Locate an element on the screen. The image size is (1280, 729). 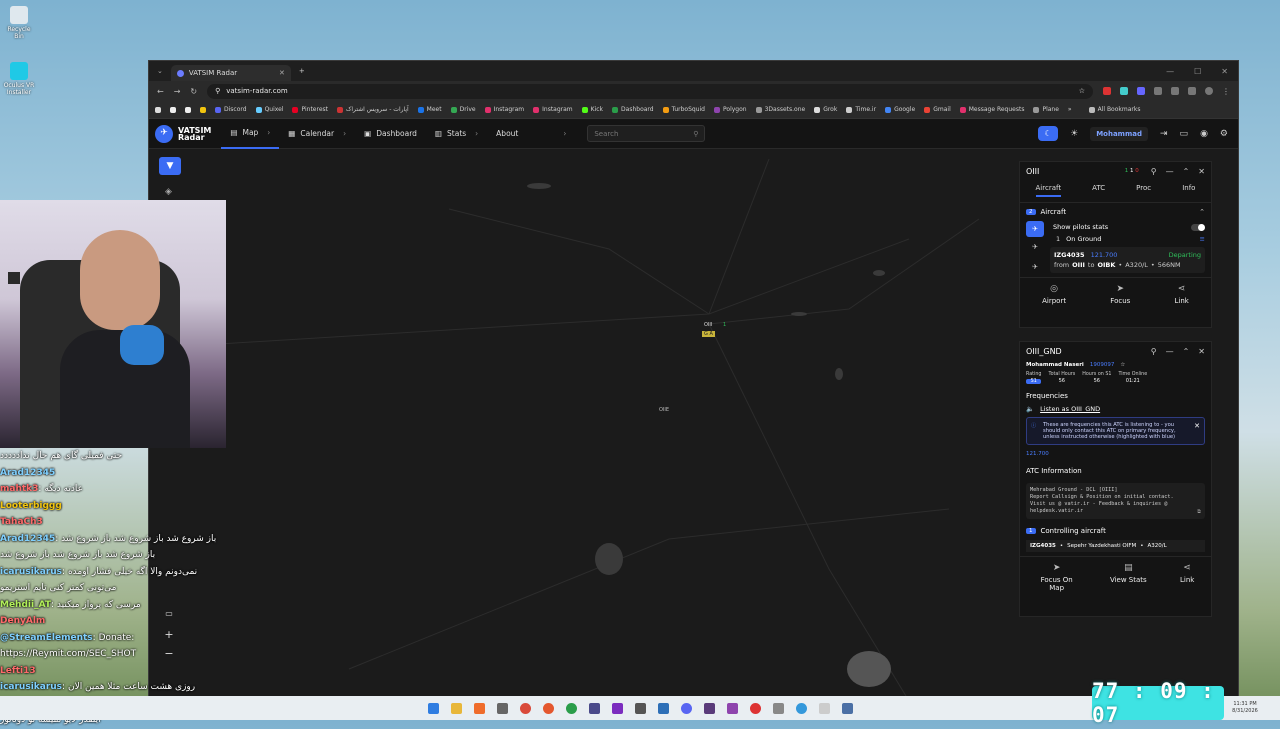
bookmark-item: Kick is located at coordinates (592, 109).